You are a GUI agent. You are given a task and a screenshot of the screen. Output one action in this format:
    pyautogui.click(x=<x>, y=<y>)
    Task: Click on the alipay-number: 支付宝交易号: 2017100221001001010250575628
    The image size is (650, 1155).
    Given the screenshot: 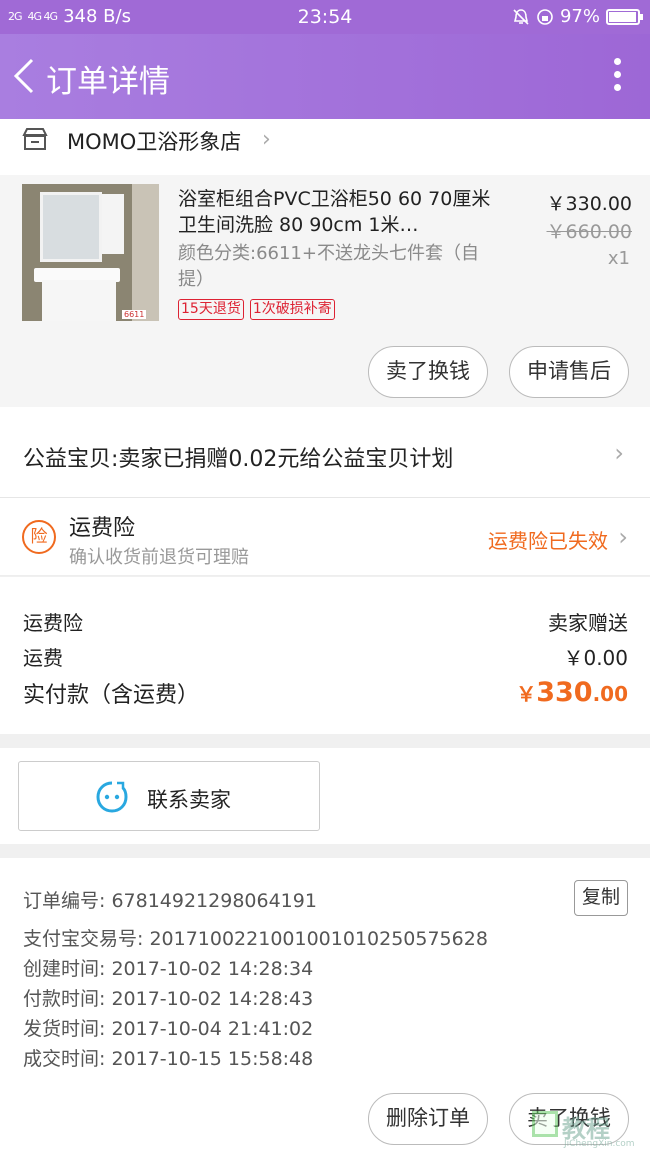 What is the action you would take?
    pyautogui.click(x=255, y=939)
    